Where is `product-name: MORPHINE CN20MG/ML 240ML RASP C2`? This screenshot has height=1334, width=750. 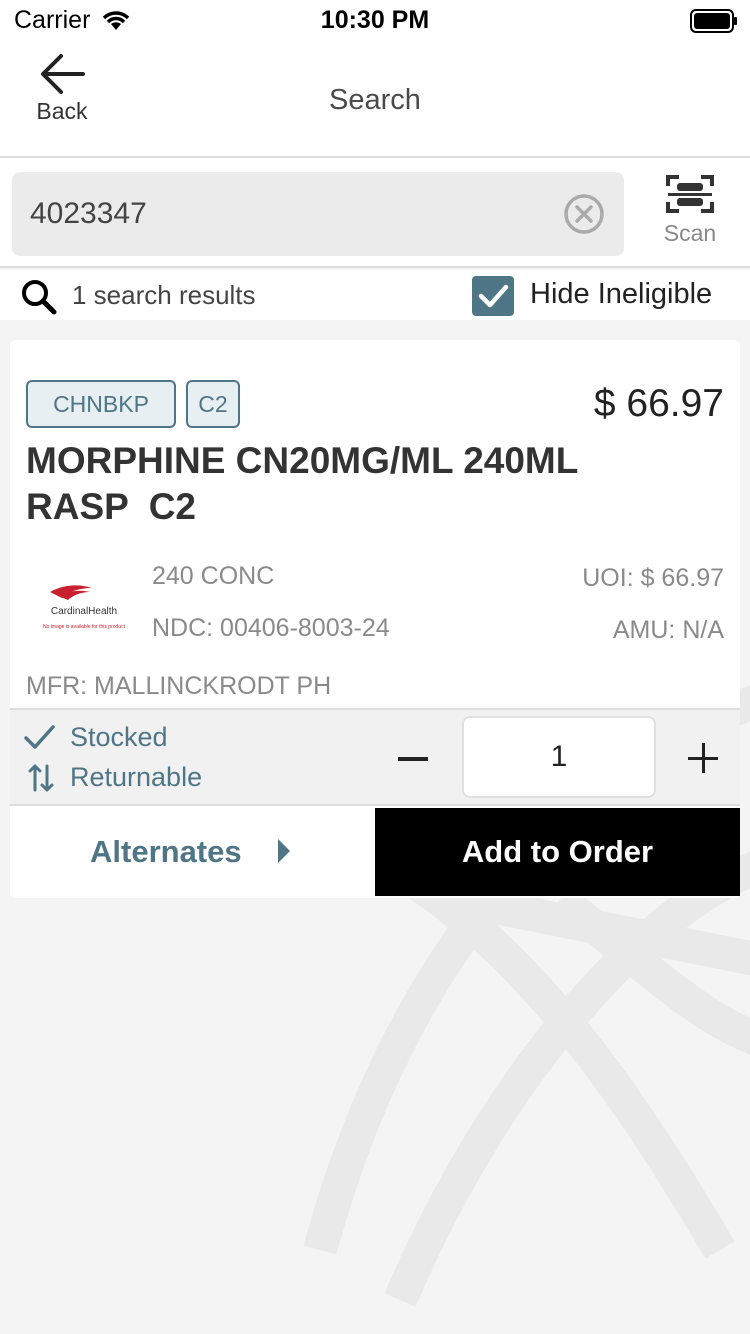 product-name: MORPHINE CN20MG/ML 240ML RASP C2 is located at coordinates (302, 483).